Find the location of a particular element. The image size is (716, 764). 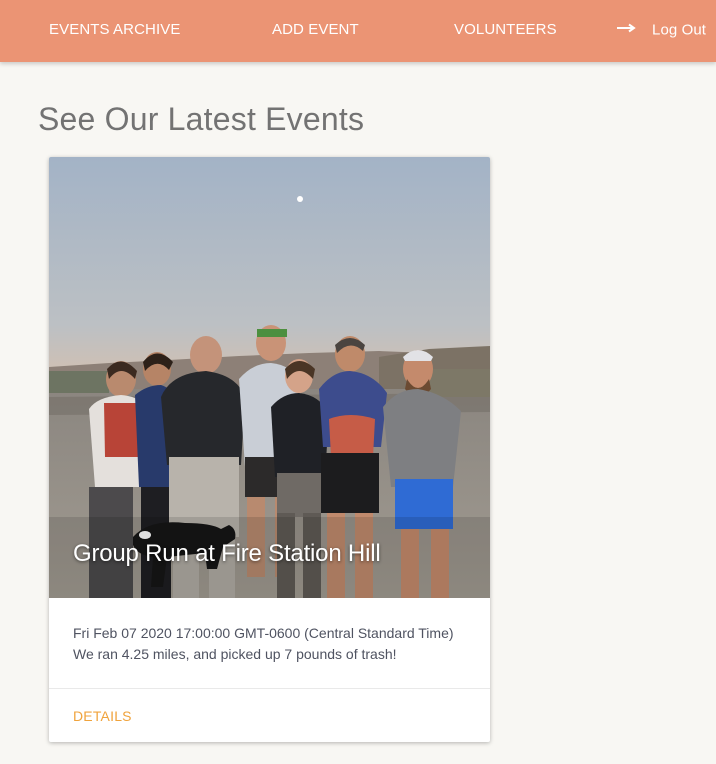

event-title: Group Run at Fire Station Hill is located at coordinates (227, 553).